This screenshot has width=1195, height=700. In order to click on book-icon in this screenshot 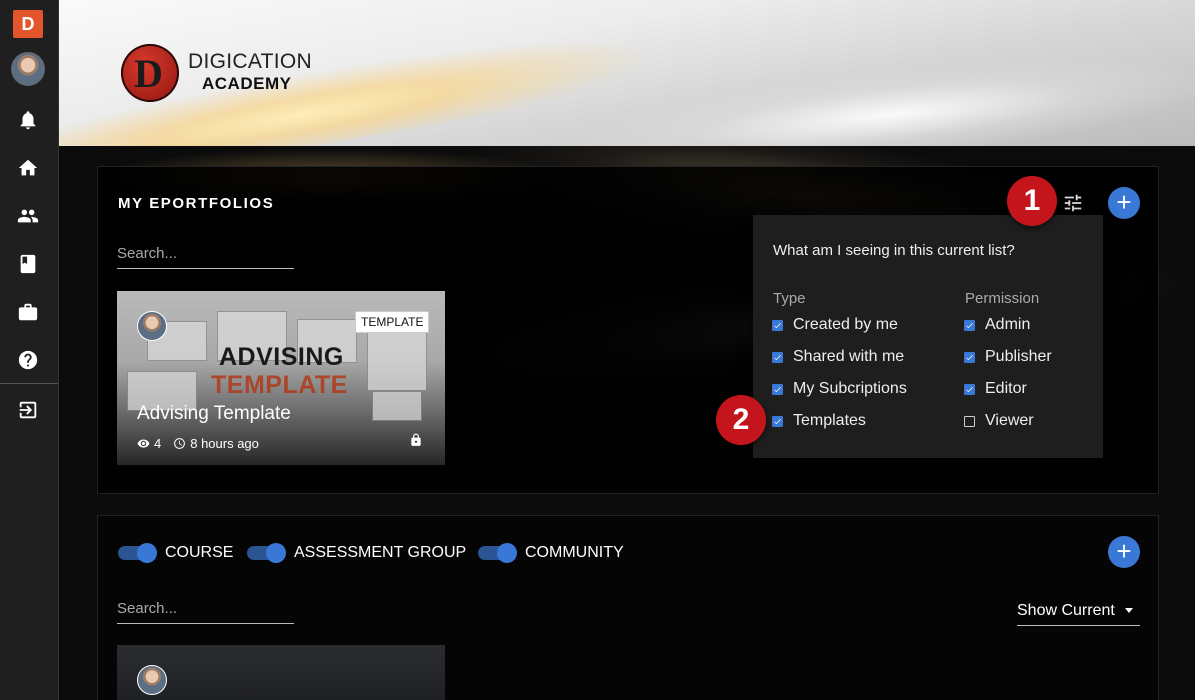, I will do `click(28, 264)`.